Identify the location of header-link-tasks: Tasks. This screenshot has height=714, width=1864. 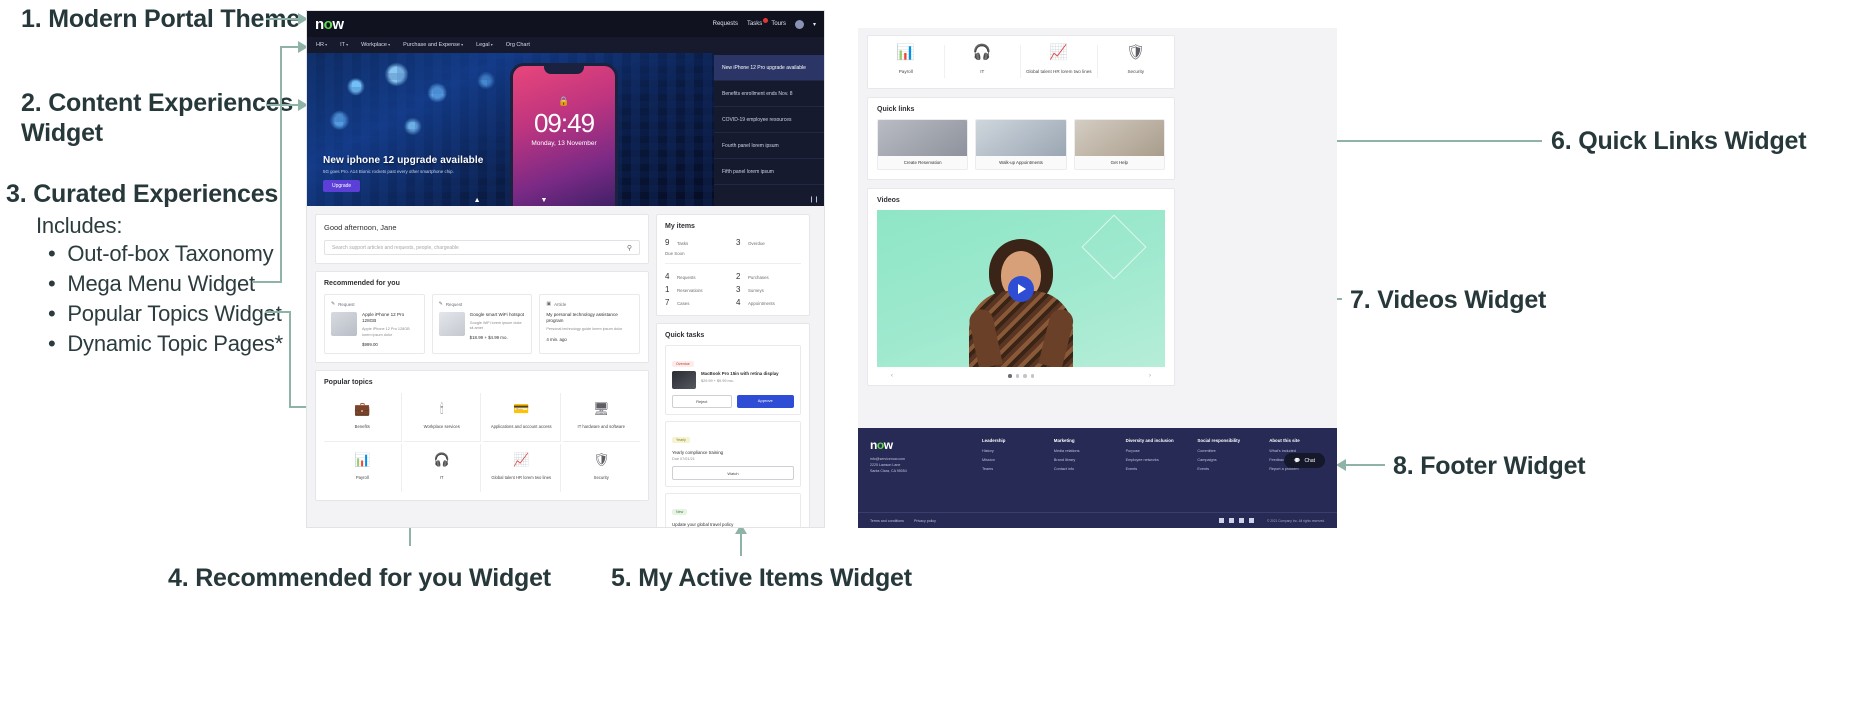
(758, 22).